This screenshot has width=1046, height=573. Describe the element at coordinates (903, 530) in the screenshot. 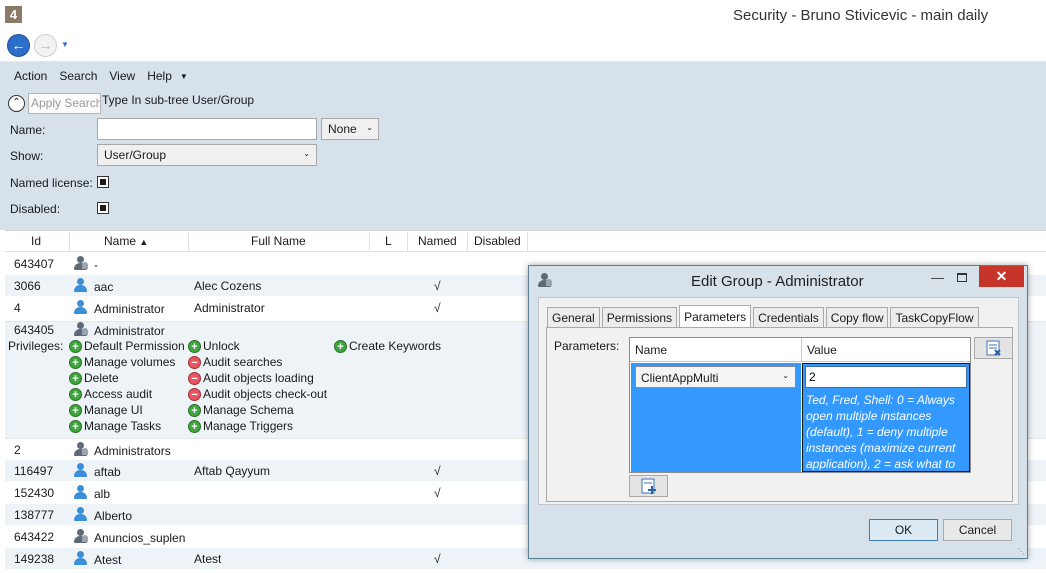

I see `ok-button: OK` at that location.